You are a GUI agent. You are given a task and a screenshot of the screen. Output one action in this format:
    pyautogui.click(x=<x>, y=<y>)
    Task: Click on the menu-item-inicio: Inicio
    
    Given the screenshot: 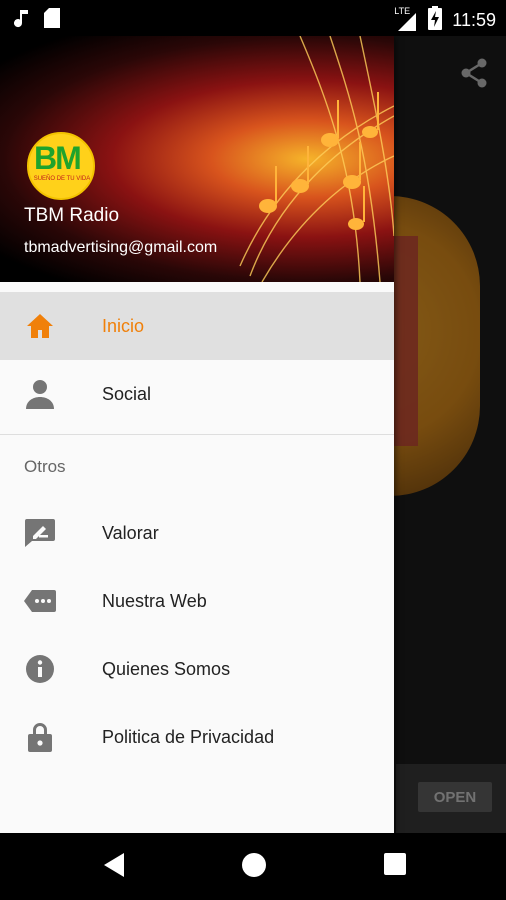 What is the action you would take?
    pyautogui.click(x=197, y=326)
    